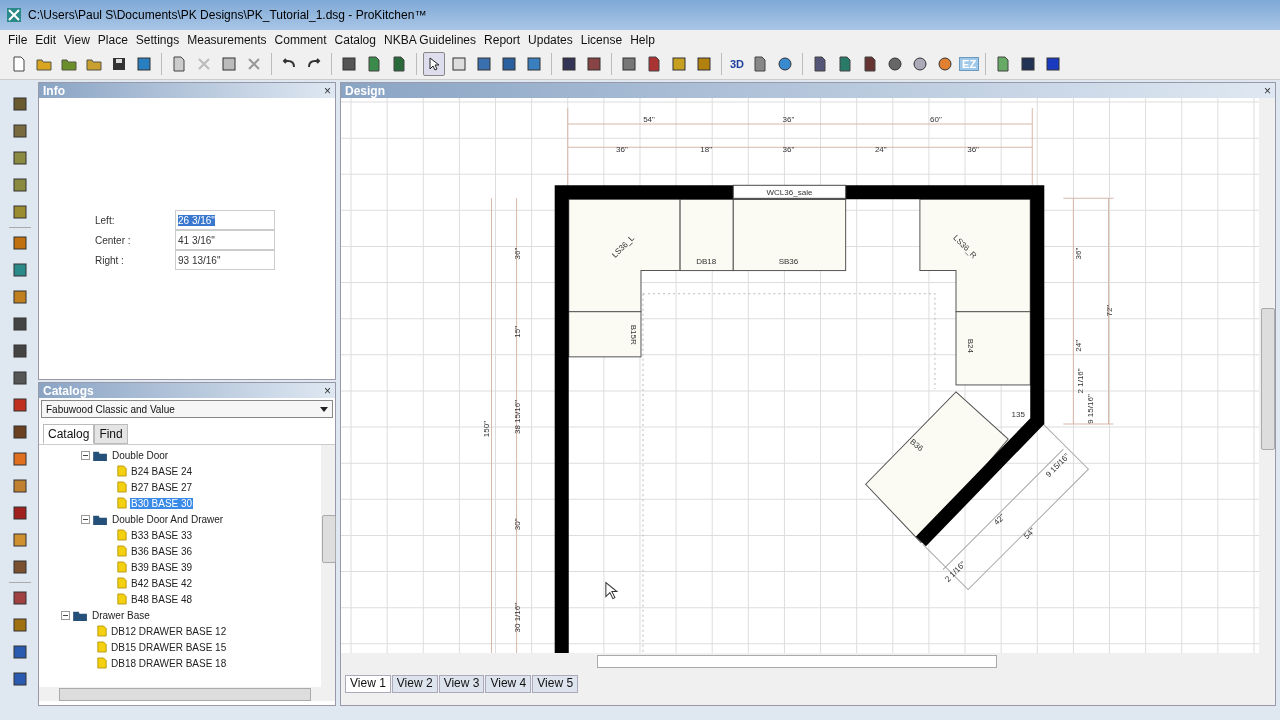 The width and height of the screenshot is (1280, 720). What do you see at coordinates (227, 39) in the screenshot?
I see `menu-item: Measurements` at bounding box center [227, 39].